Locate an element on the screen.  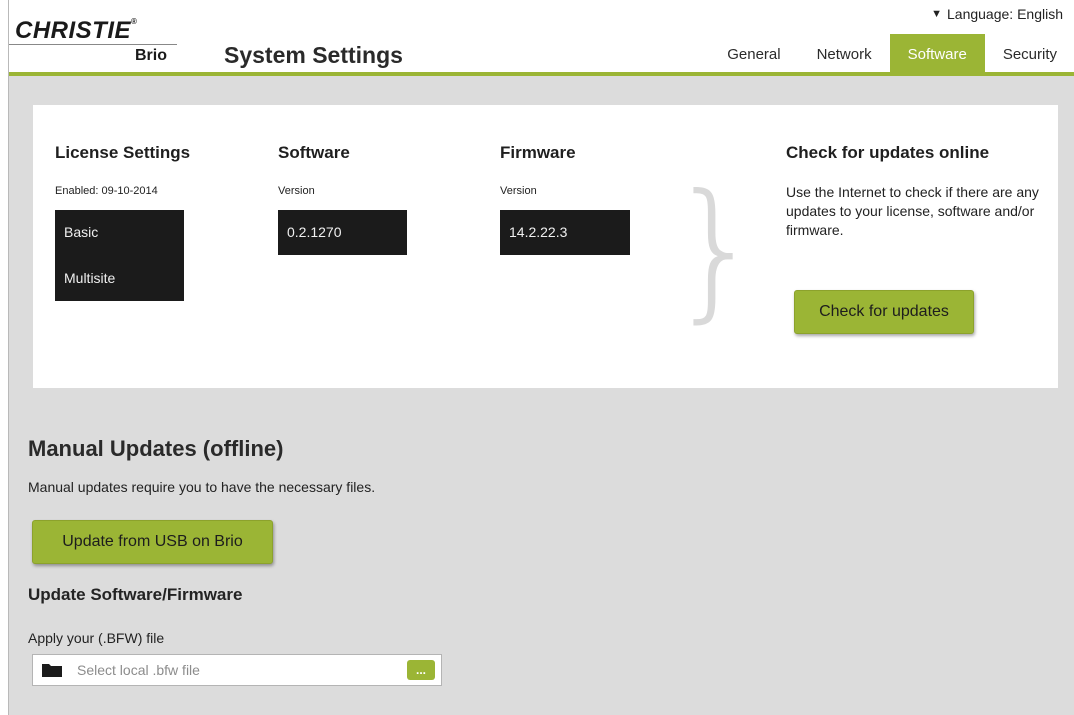
manual-updates-title: Manual Updates (offline) is located at coordinates (156, 448).